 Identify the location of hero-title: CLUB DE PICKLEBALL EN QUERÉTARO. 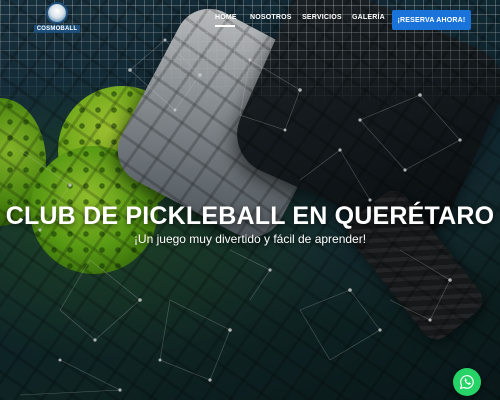
(250, 215).